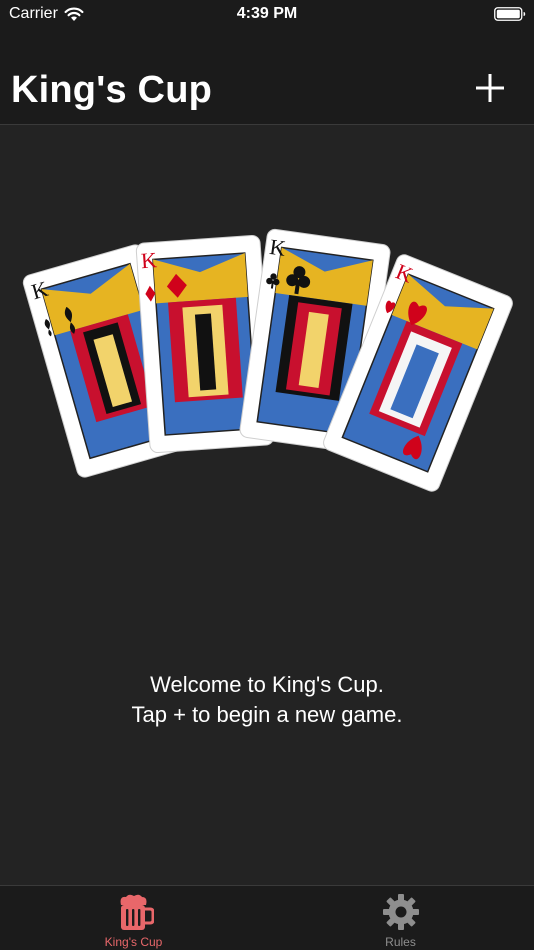  What do you see at coordinates (137, 912) in the screenshot?
I see `beer-mug-icon` at bounding box center [137, 912].